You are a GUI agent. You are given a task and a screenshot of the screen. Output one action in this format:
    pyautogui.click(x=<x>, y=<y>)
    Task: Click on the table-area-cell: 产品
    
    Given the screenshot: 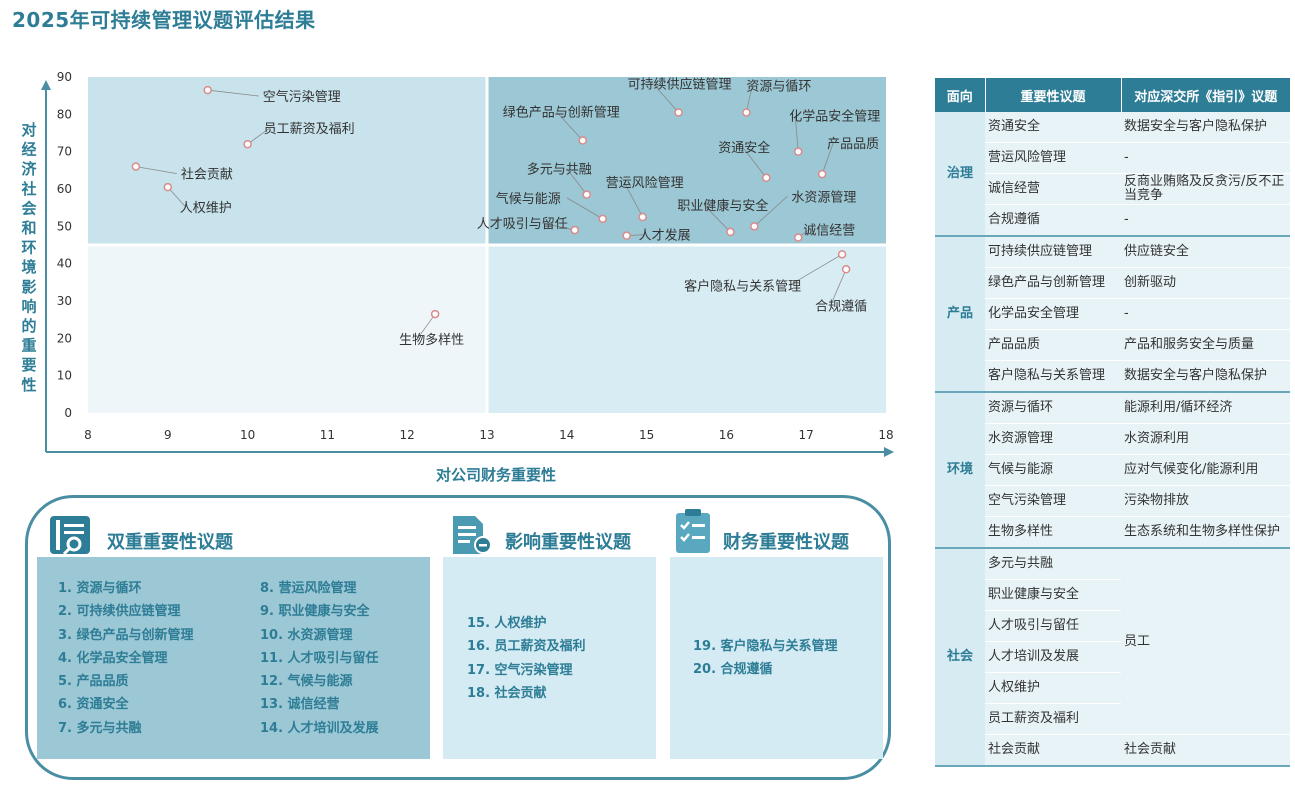 What is the action you would take?
    pyautogui.click(x=960, y=314)
    